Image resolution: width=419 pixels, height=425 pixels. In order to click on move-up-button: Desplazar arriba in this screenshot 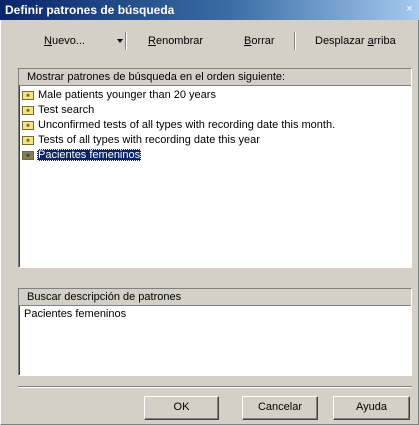, I will do `click(355, 41)`.